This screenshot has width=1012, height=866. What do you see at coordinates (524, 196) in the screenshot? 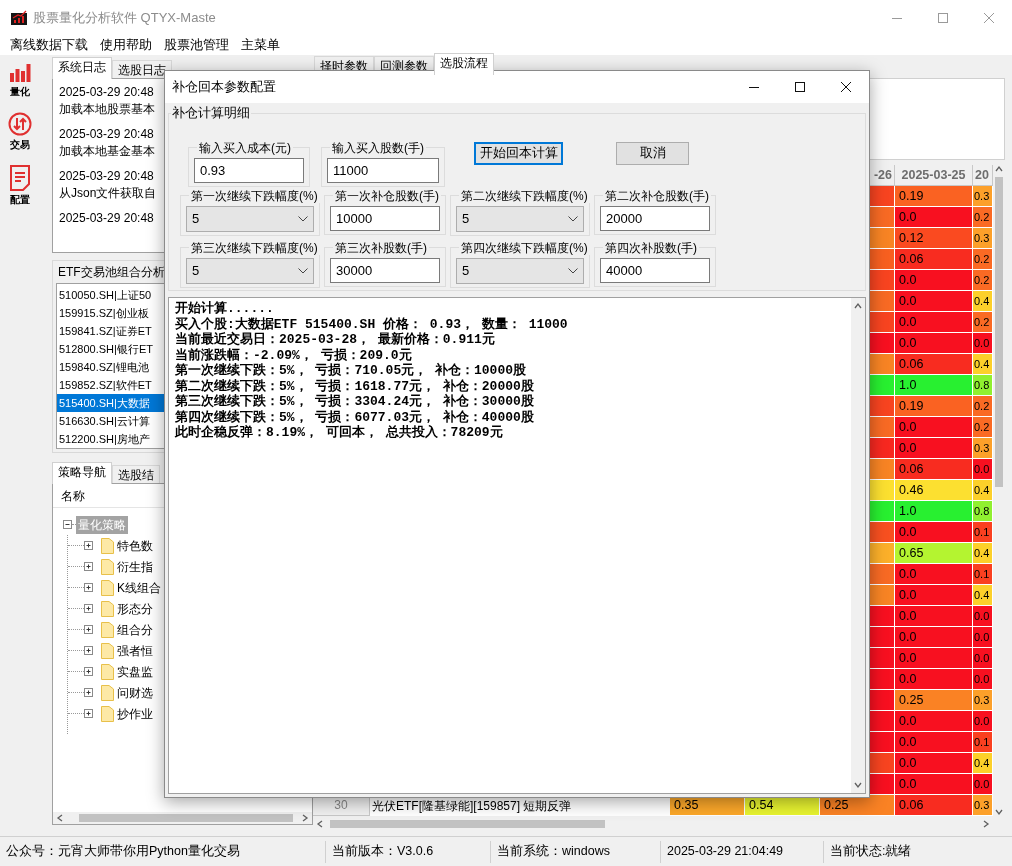
I see `field-label: 第二次继续下跌幅度(%)` at bounding box center [524, 196].